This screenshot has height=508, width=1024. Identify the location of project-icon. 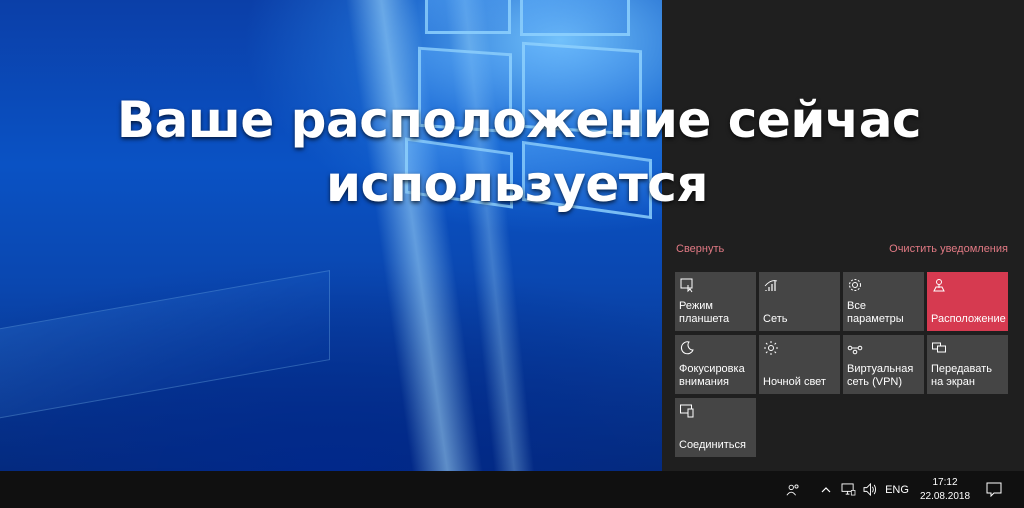
(939, 347).